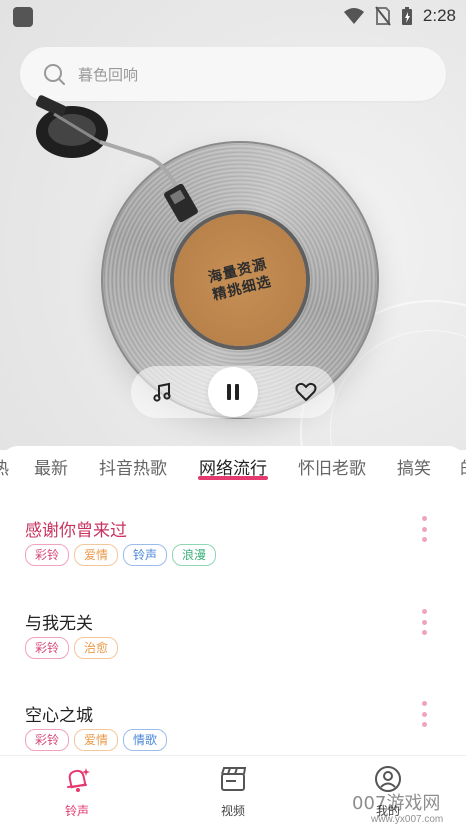 The width and height of the screenshot is (466, 831). I want to click on active-tab-indicator, so click(233, 478).